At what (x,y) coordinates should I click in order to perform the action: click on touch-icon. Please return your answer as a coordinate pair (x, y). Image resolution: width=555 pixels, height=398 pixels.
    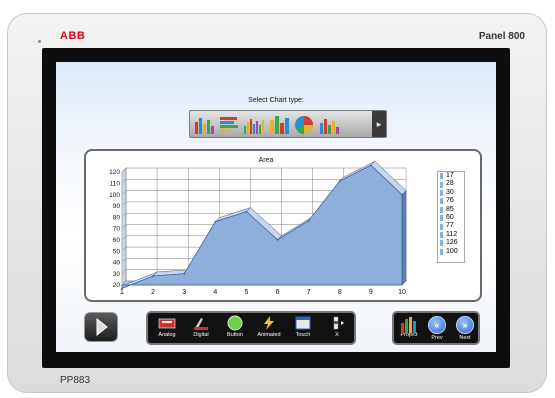
    Looking at the image, I should click on (303, 323).